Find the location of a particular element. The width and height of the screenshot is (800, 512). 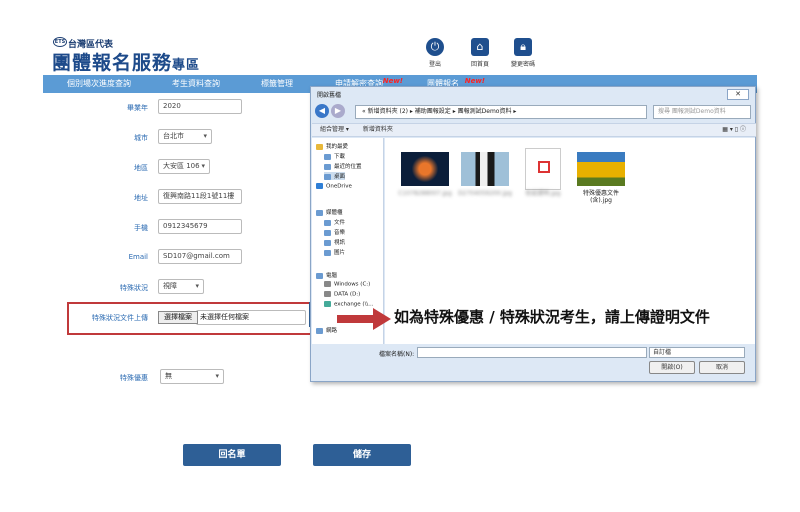

filetype-select: 自訂檔 is located at coordinates (697, 352).